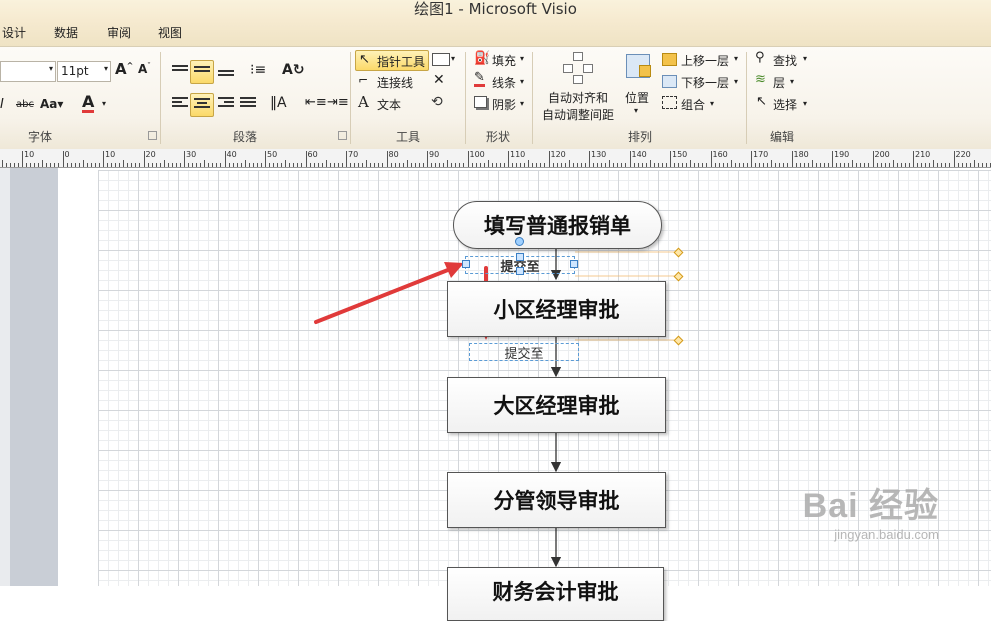 This screenshot has height=621, width=991. I want to click on flow-step-1: 小区经理审批, so click(556, 309).